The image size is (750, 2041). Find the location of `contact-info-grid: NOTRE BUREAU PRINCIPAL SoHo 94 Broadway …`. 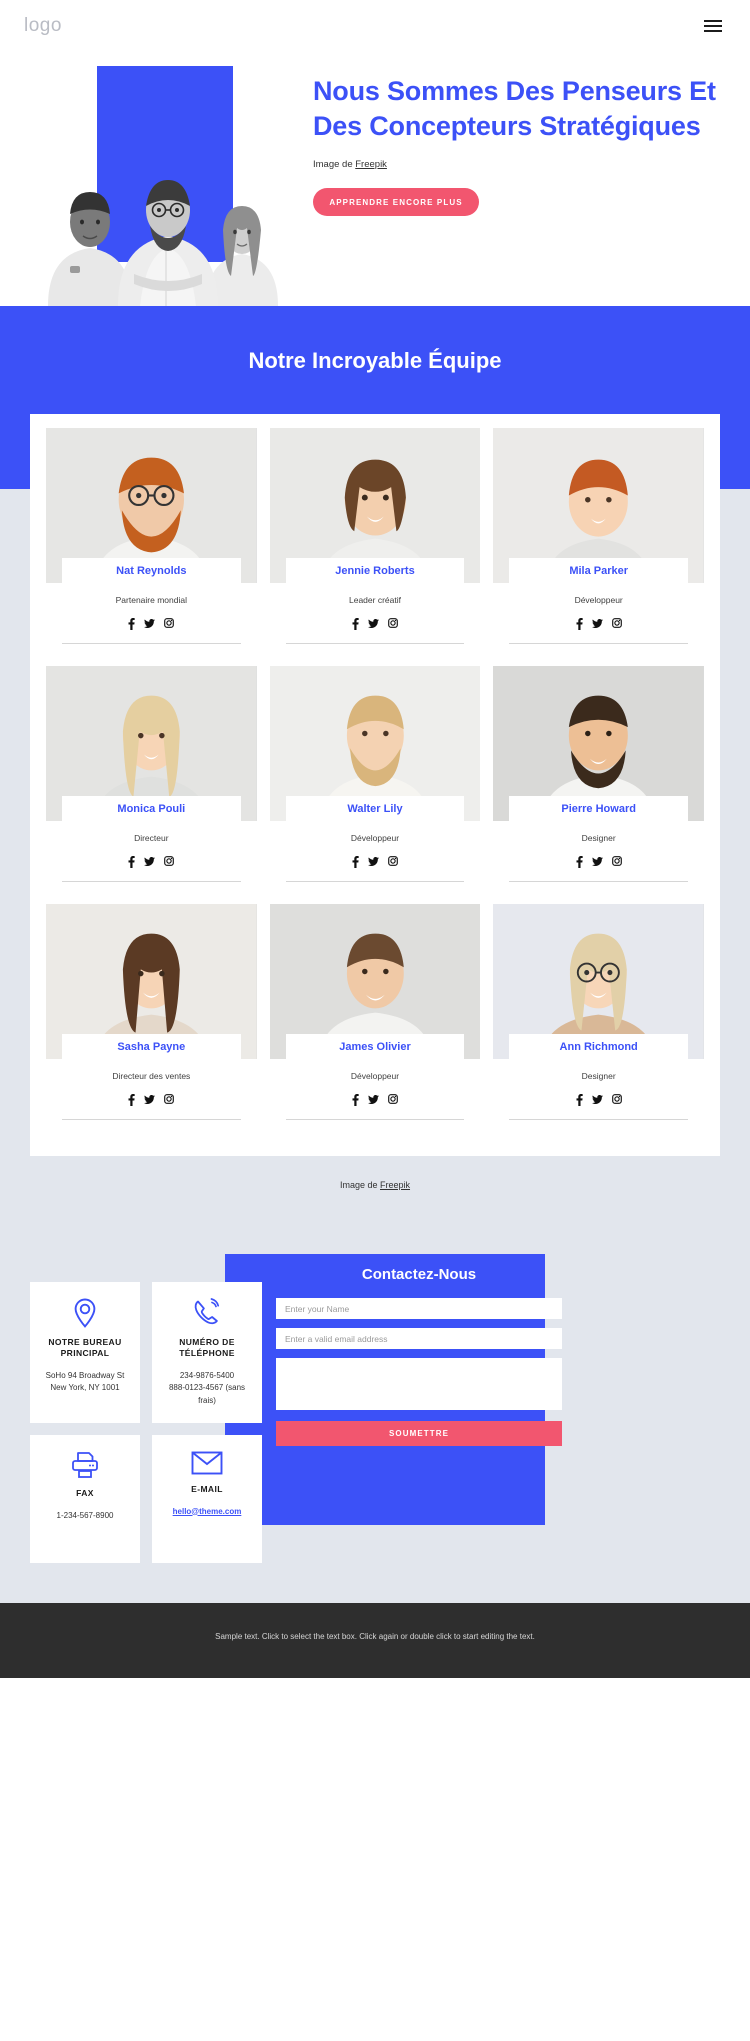

contact-info-grid: NOTRE BUREAU PRINCIPAL SoHo 94 Broadway … is located at coordinates (146, 1423).